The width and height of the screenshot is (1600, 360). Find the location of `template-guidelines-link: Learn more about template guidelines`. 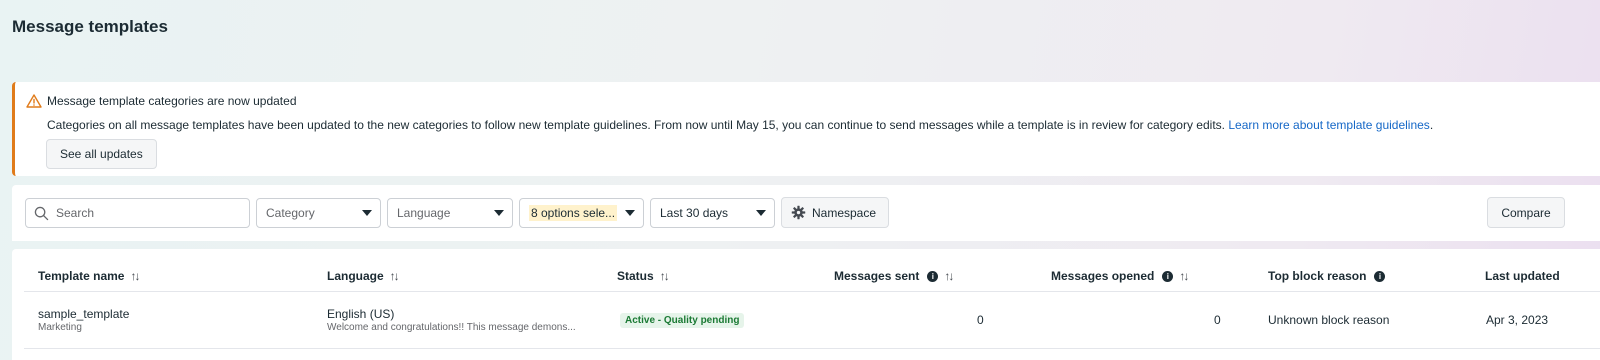

template-guidelines-link: Learn more about template guidelines is located at coordinates (1328, 125).